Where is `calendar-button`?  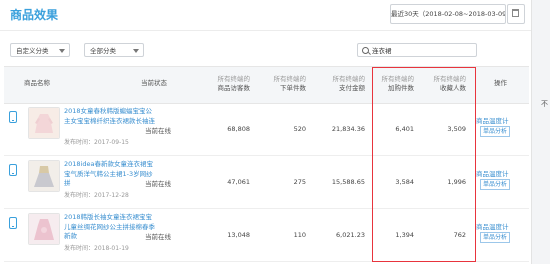 calendar-button is located at coordinates (516, 14).